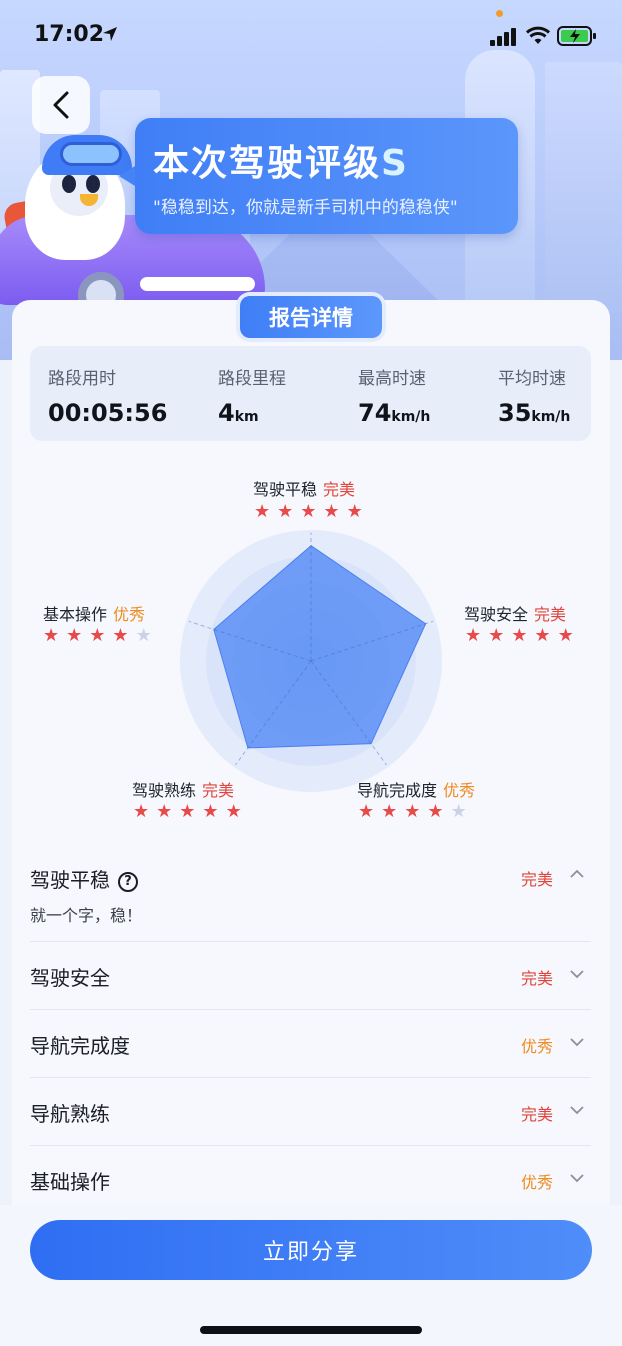 The width and height of the screenshot is (622, 1346). I want to click on driving-grade-bubble: 本次驾驶评级S "稳稳到达，你就是新手司机中的稳稳侠", so click(318, 176).